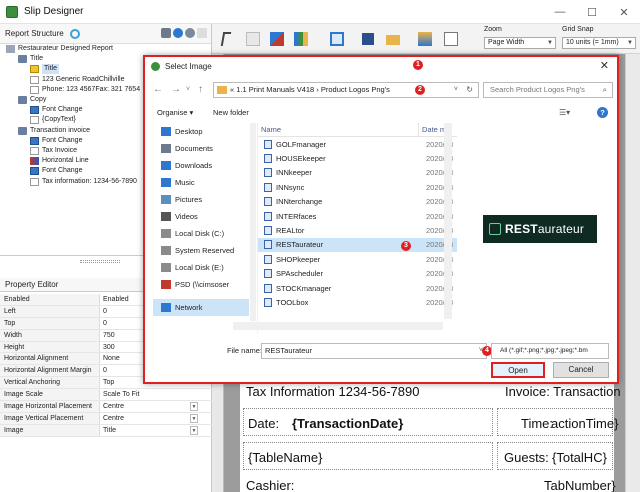 The image size is (640, 492). What do you see at coordinates (451, 39) in the screenshot?
I see `preview-icon` at bounding box center [451, 39].